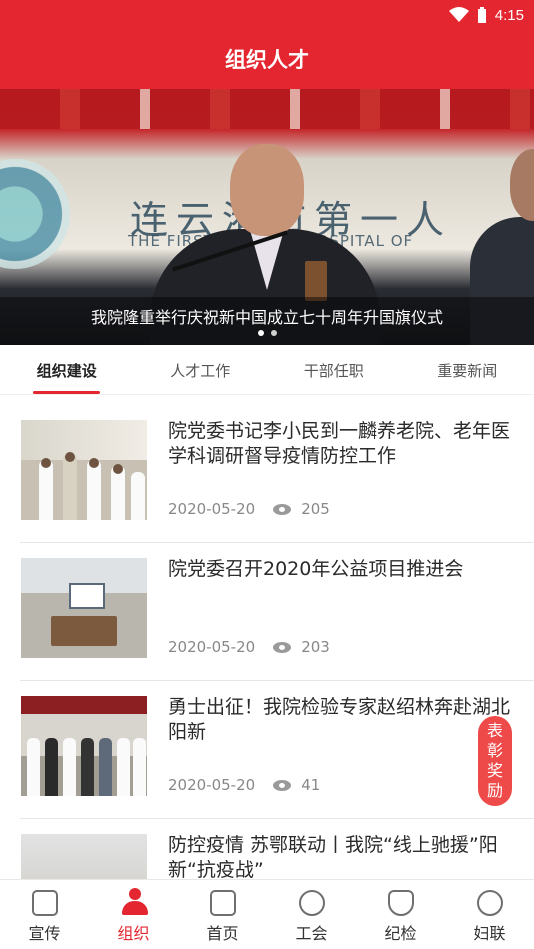 This screenshot has height=949, width=534. I want to click on nav-label: 宣传, so click(44, 933).